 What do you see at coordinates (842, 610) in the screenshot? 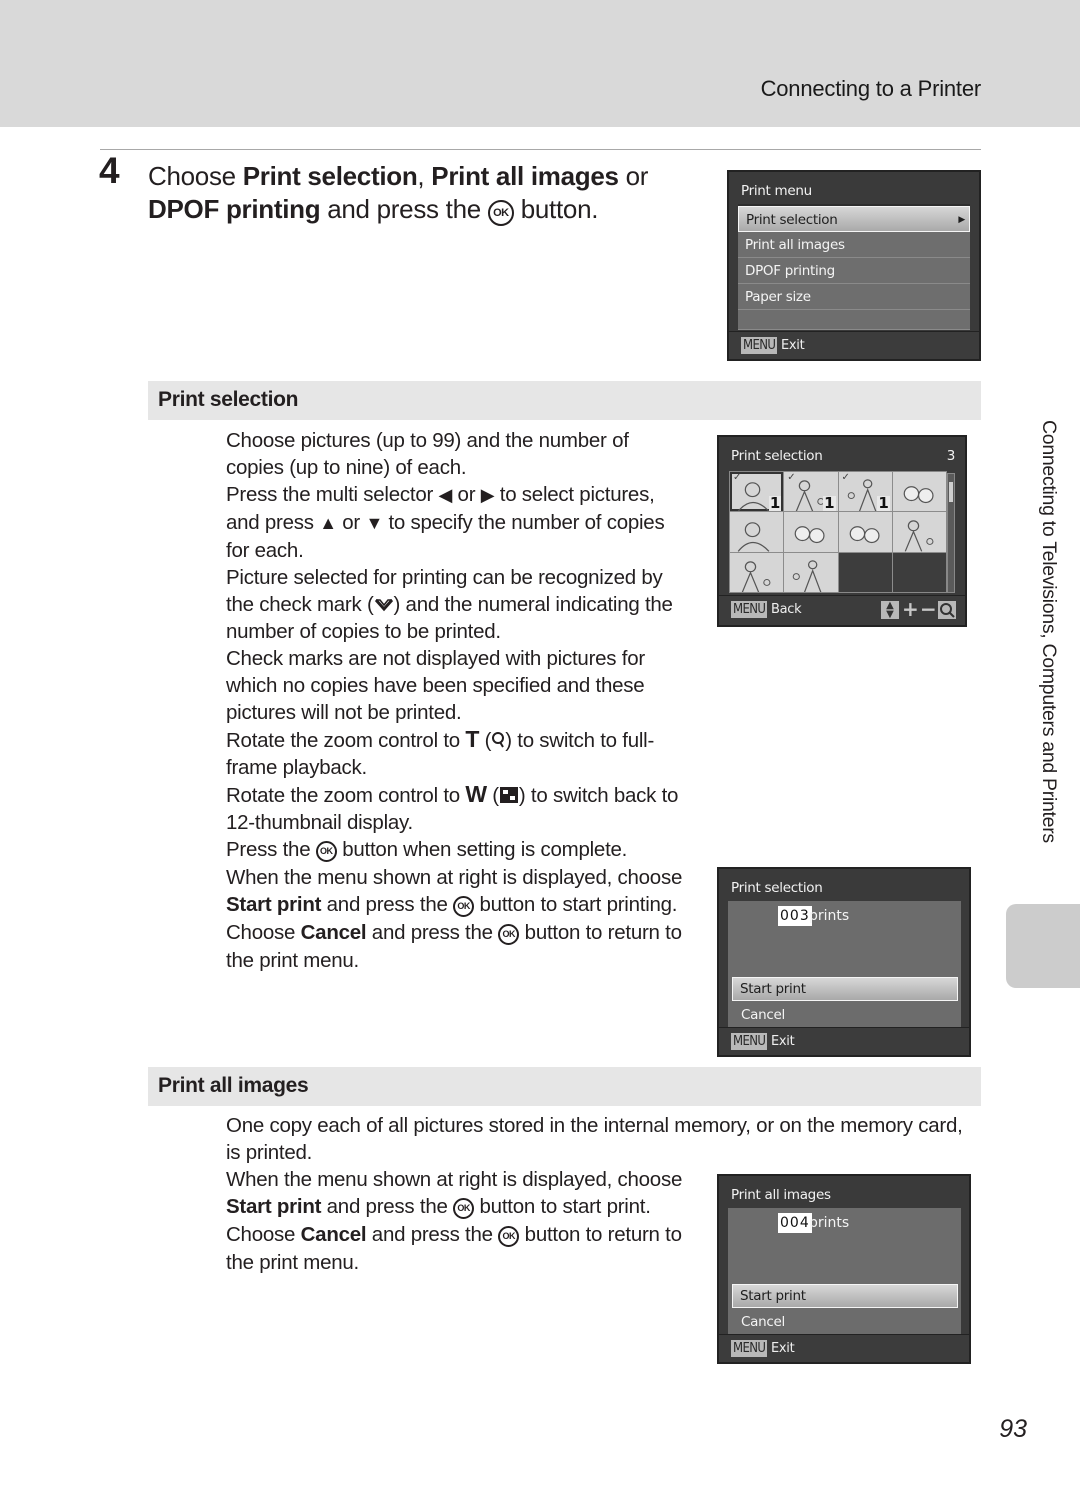
I see `screen-footer: MENU Back ▲ ▼ + −` at bounding box center [842, 610].